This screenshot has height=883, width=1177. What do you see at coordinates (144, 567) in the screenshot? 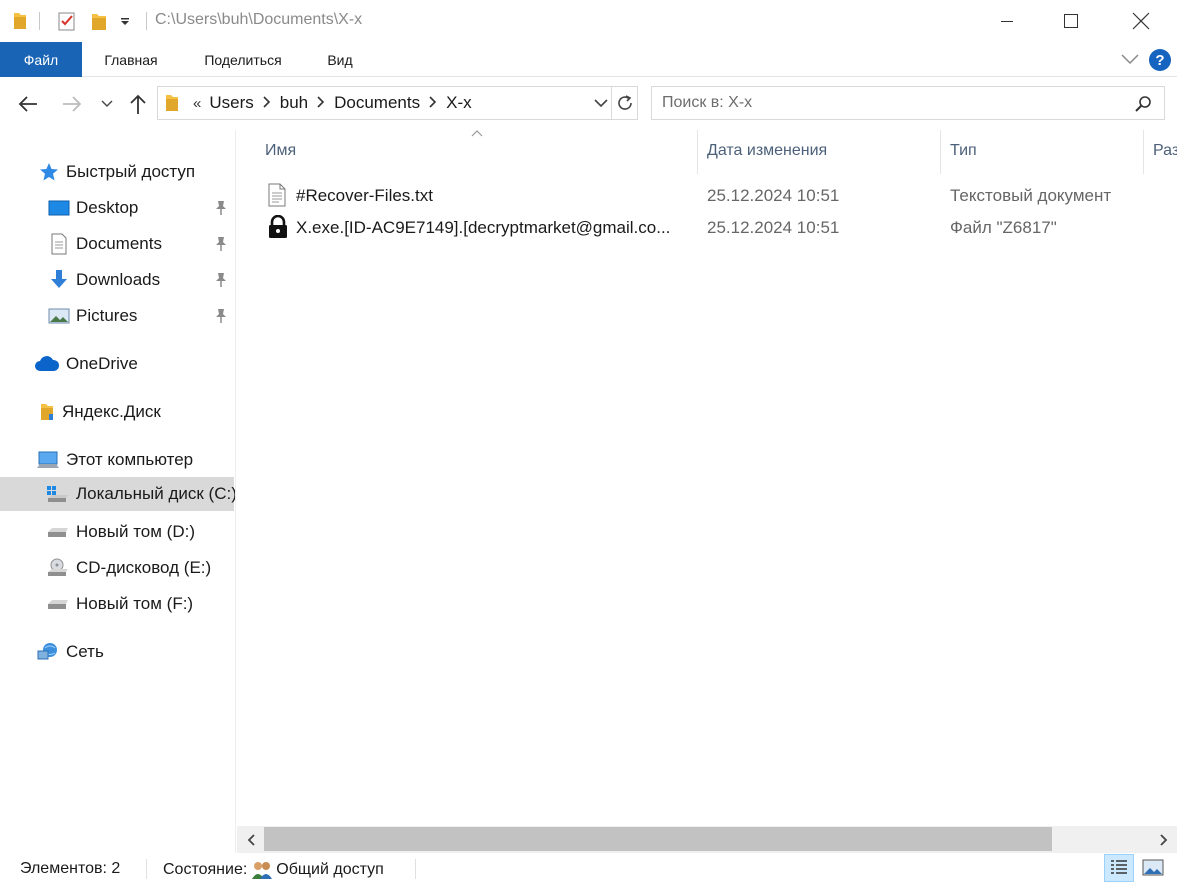
I see `sidebar-item-label: CD-дисковод (E:)` at bounding box center [144, 567].